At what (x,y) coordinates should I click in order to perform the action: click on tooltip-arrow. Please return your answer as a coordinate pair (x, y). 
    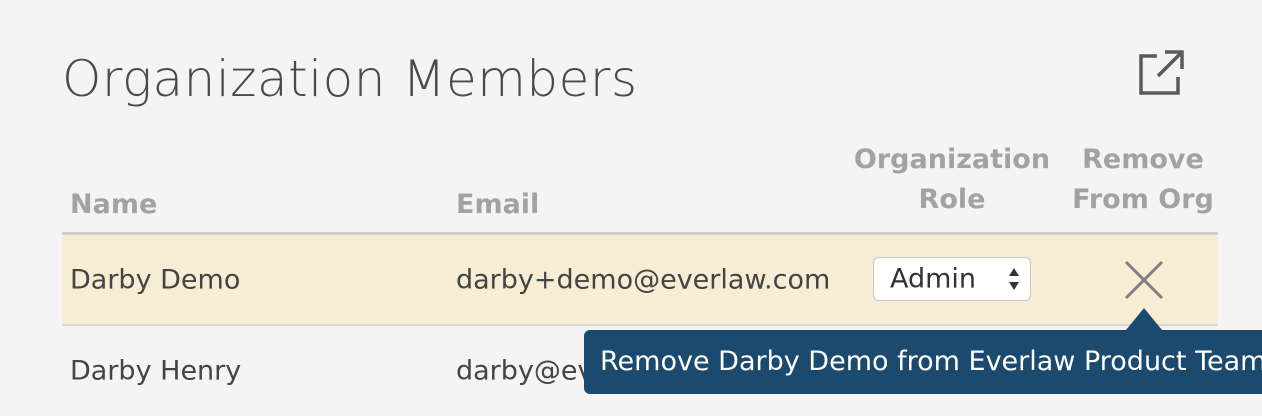
    Looking at the image, I should click on (1144, 319).